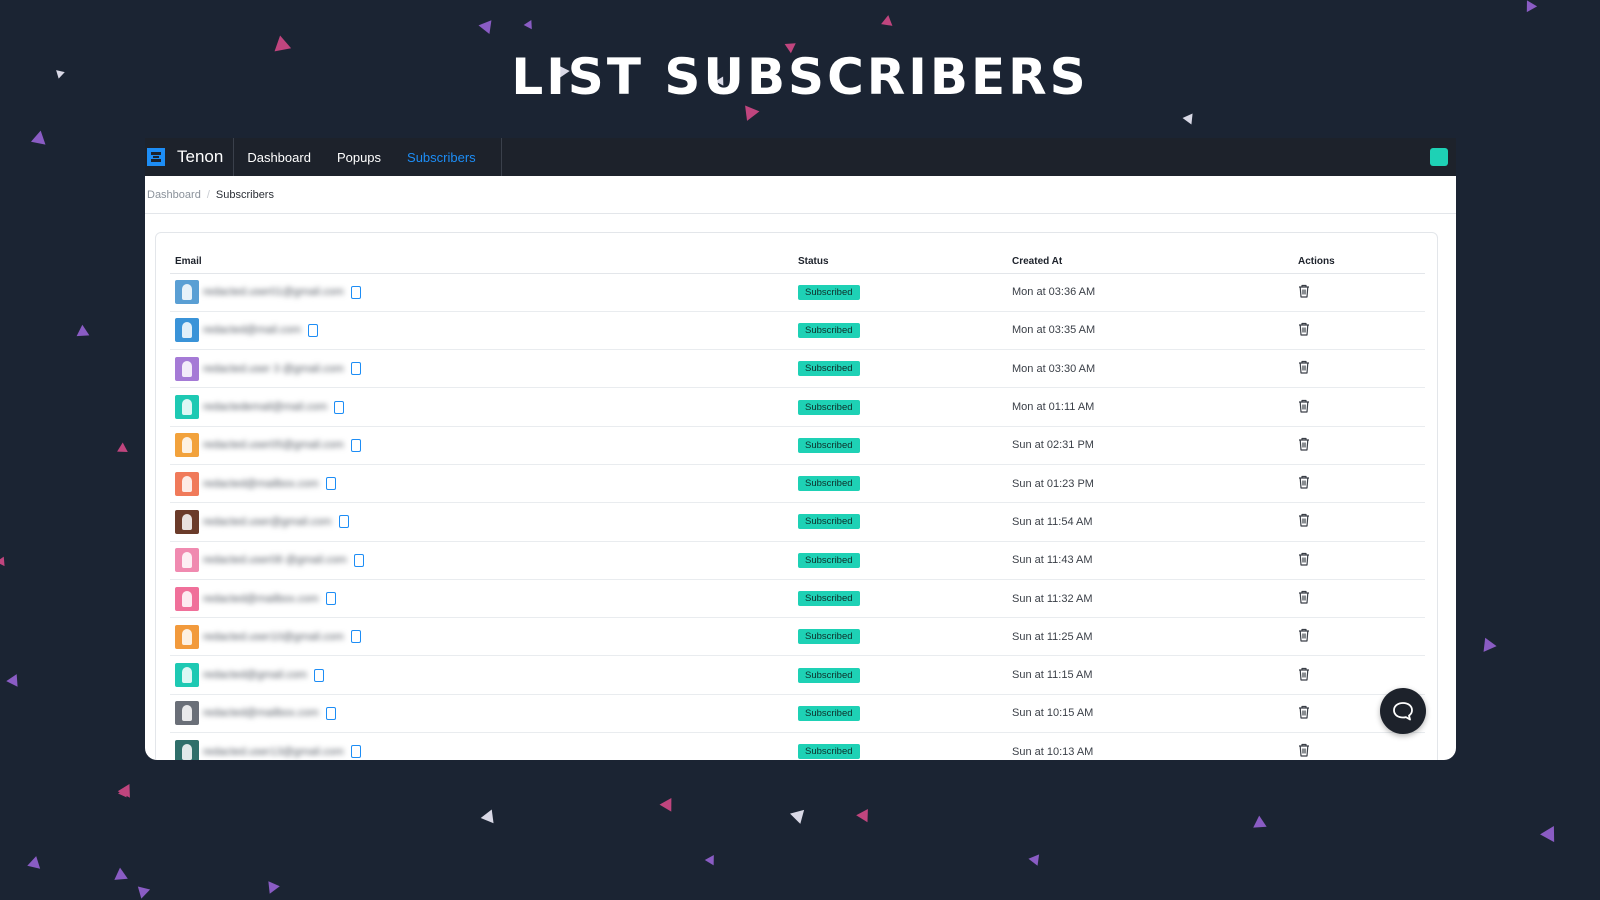 The image size is (1600, 900). I want to click on breadcrumb: Dashboard / Subscribers, so click(800, 195).